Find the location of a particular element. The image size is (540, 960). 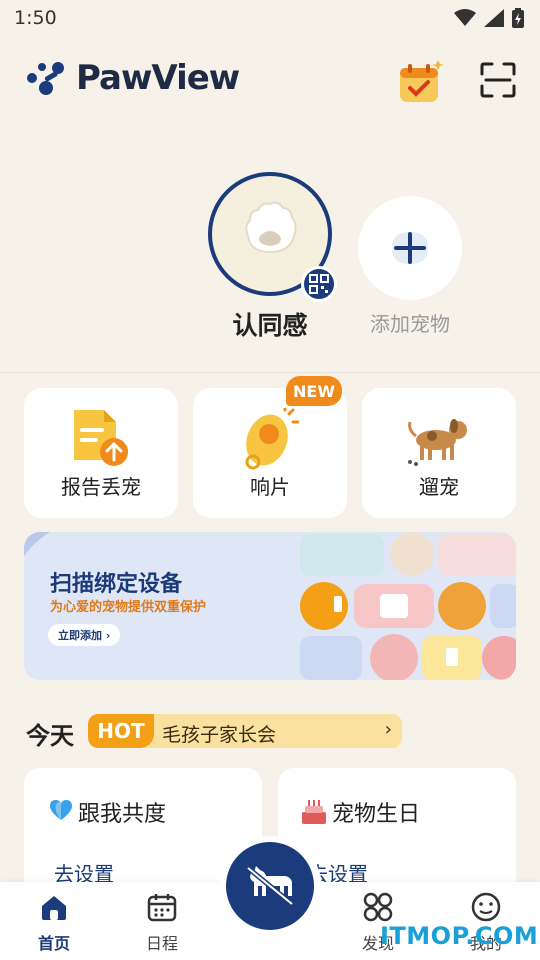

clicker-icon is located at coordinates (272, 439).